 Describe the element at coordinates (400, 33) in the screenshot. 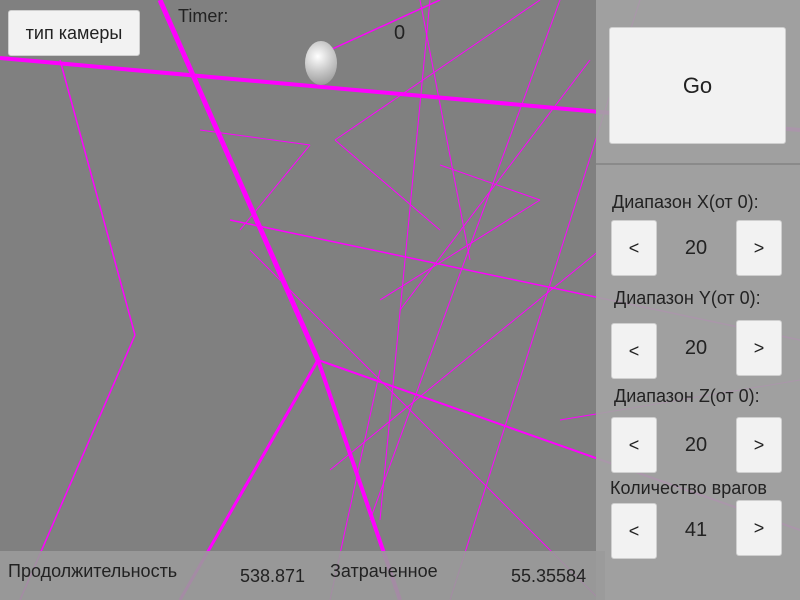

I see `timer-value: 0` at that location.